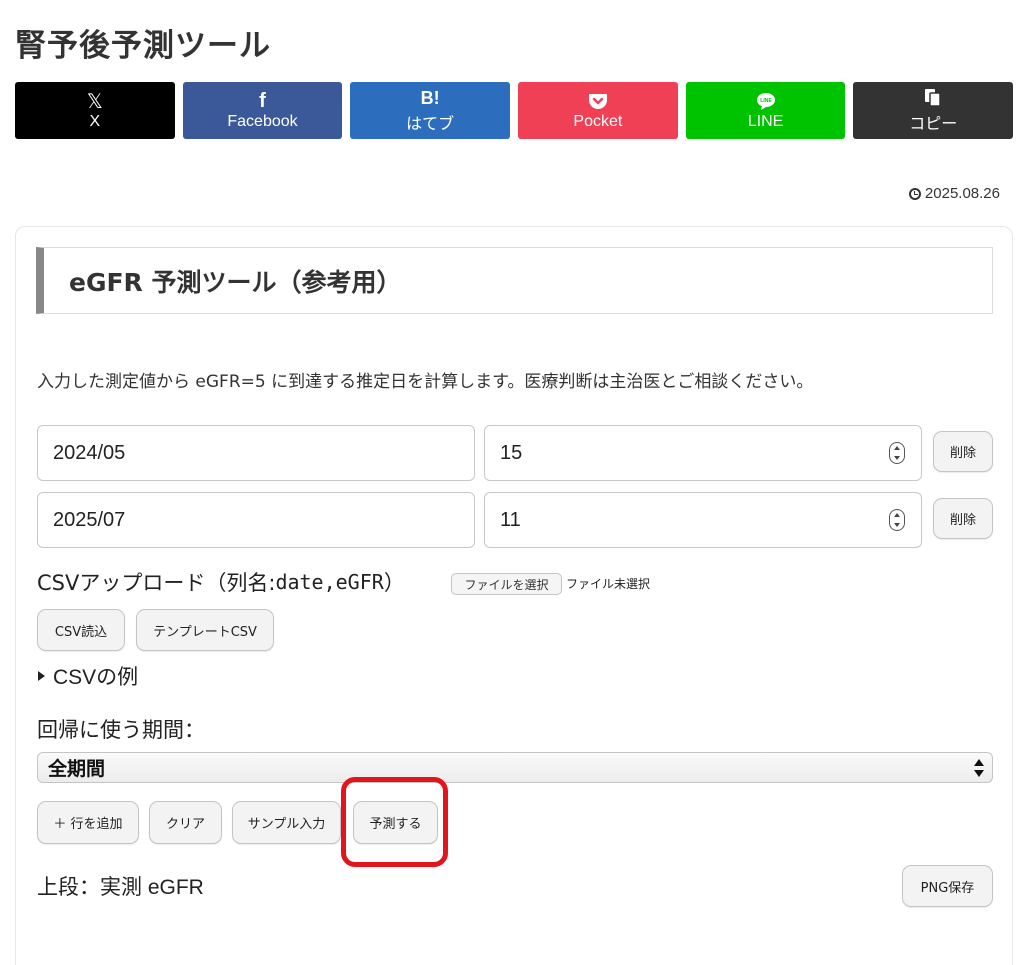  What do you see at coordinates (430, 124) in the screenshot?
I see `share-hatena-label: はてブ` at bounding box center [430, 124].